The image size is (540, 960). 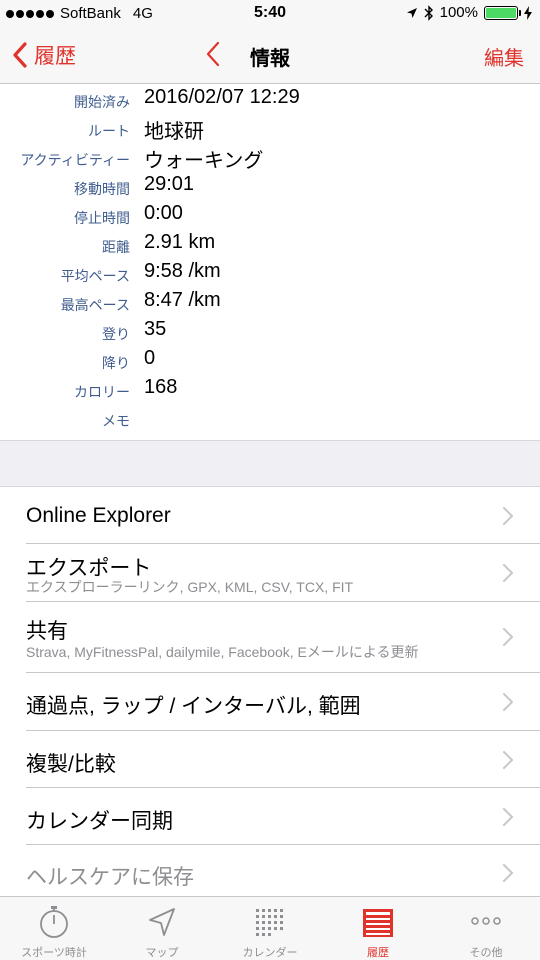 I want to click on info-row-start: 開始済み 2016/02/07 12:29, so click(x=270, y=98).